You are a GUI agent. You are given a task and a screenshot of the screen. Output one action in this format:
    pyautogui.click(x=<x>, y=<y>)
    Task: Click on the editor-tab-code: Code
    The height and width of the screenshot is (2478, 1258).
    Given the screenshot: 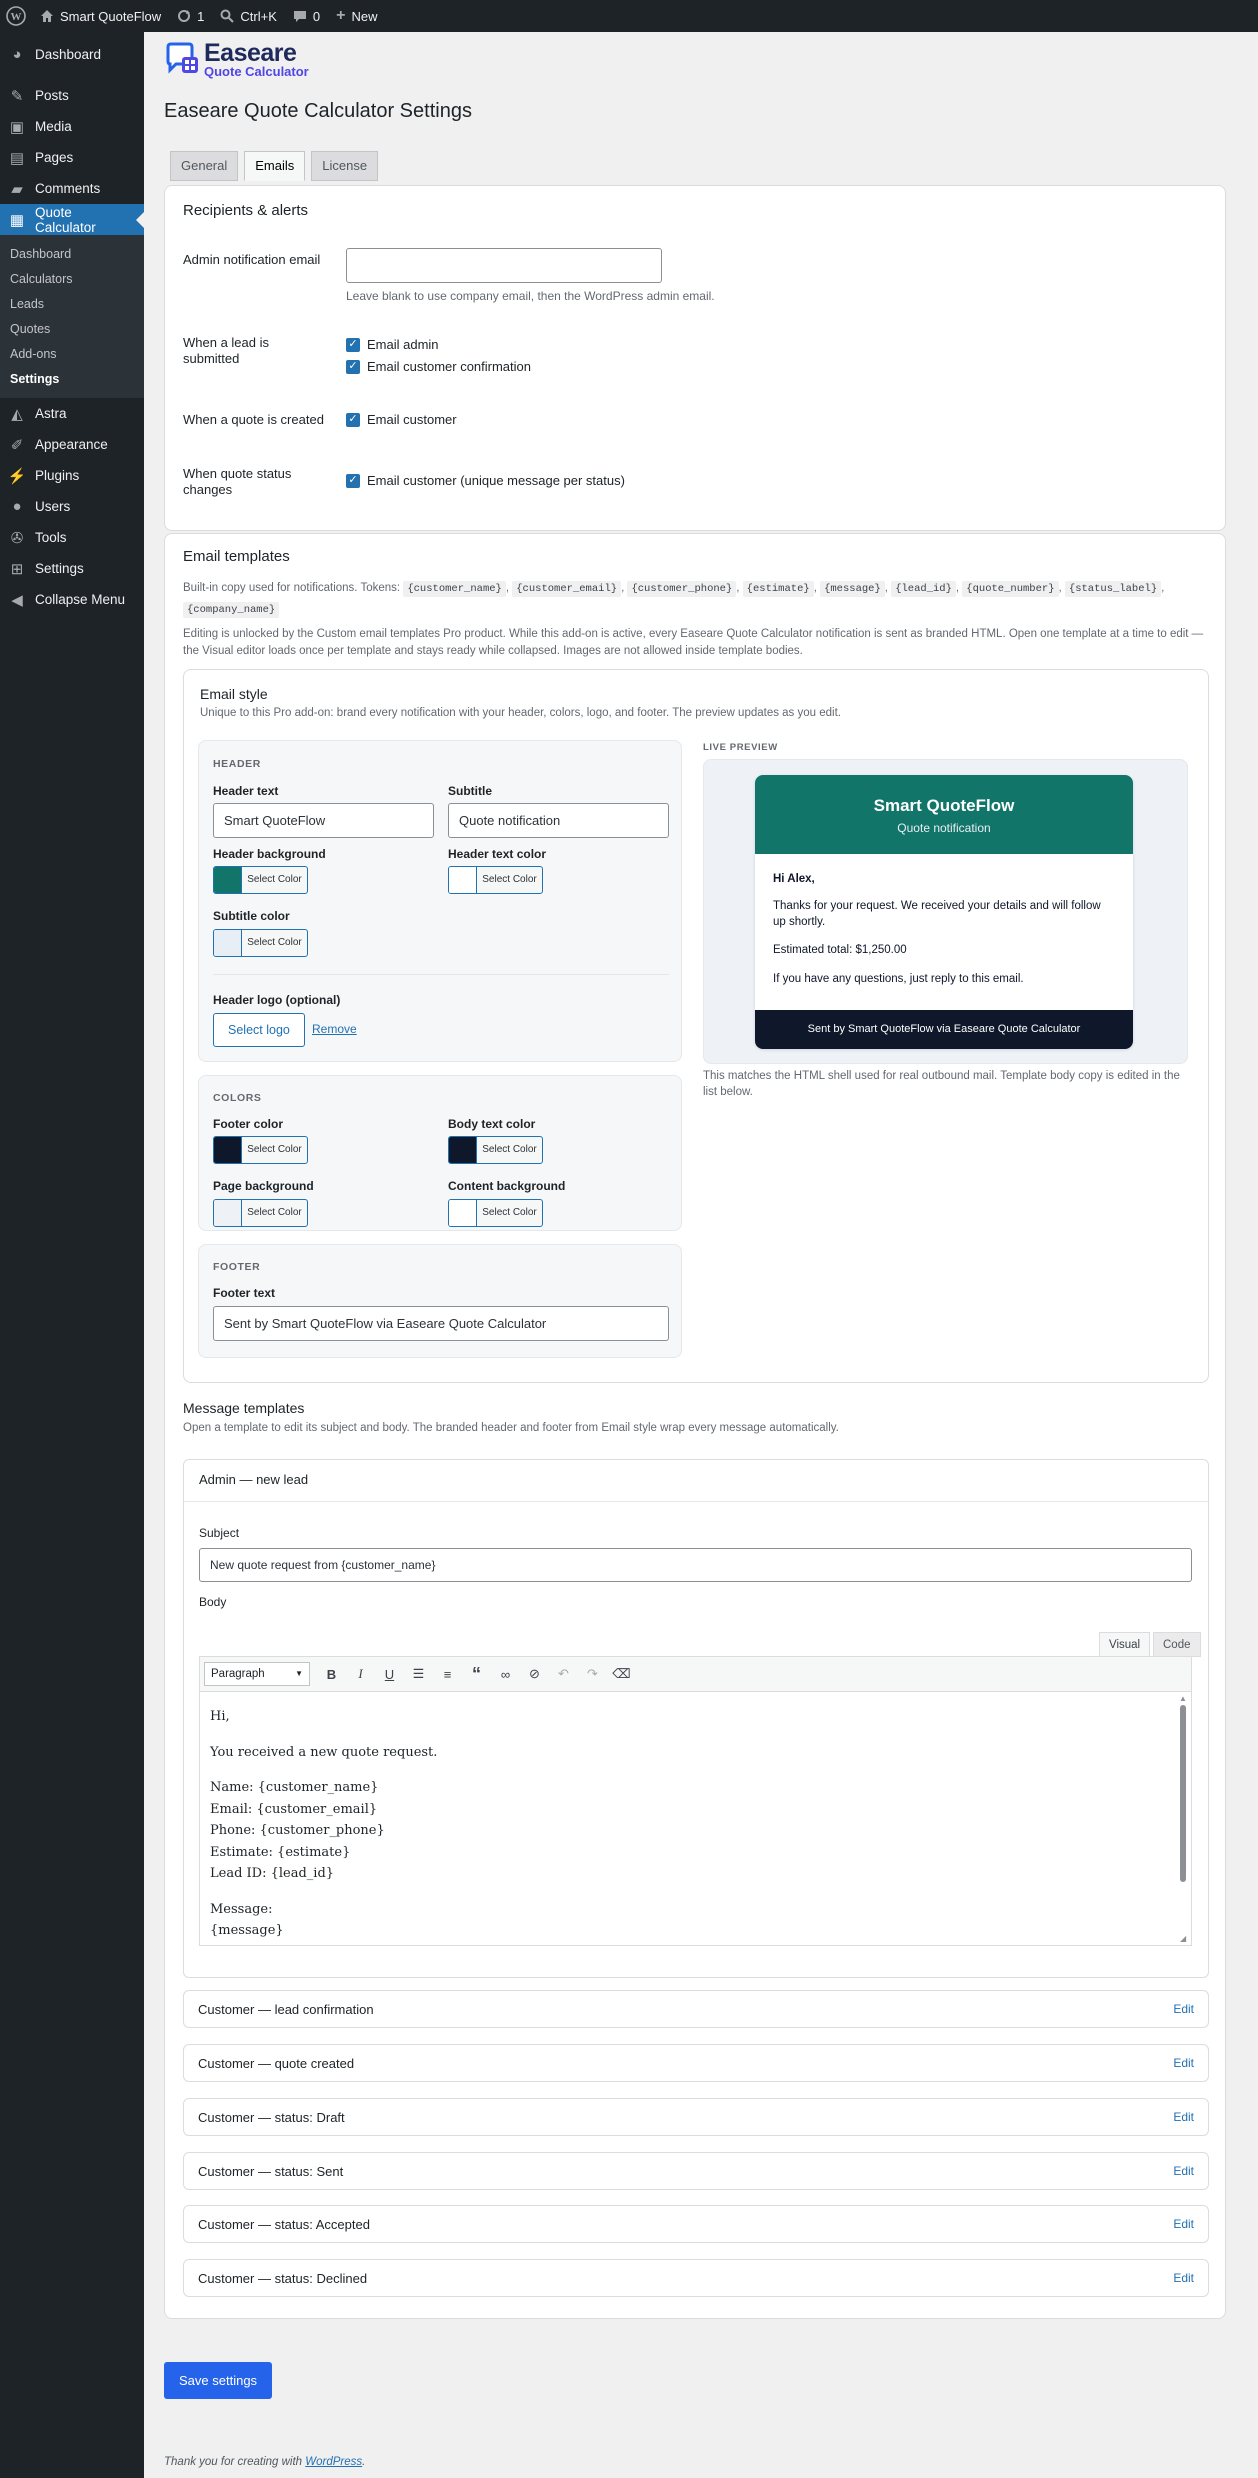 What is the action you would take?
    pyautogui.click(x=1177, y=1644)
    